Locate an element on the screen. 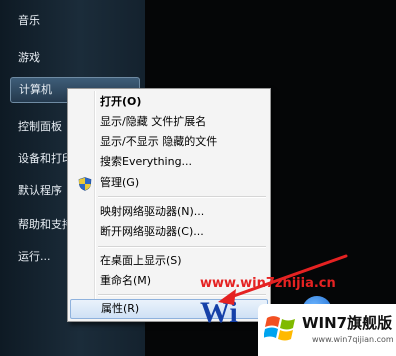 This screenshot has width=396, height=356. start-item-games: 游戏 is located at coordinates (75, 58).